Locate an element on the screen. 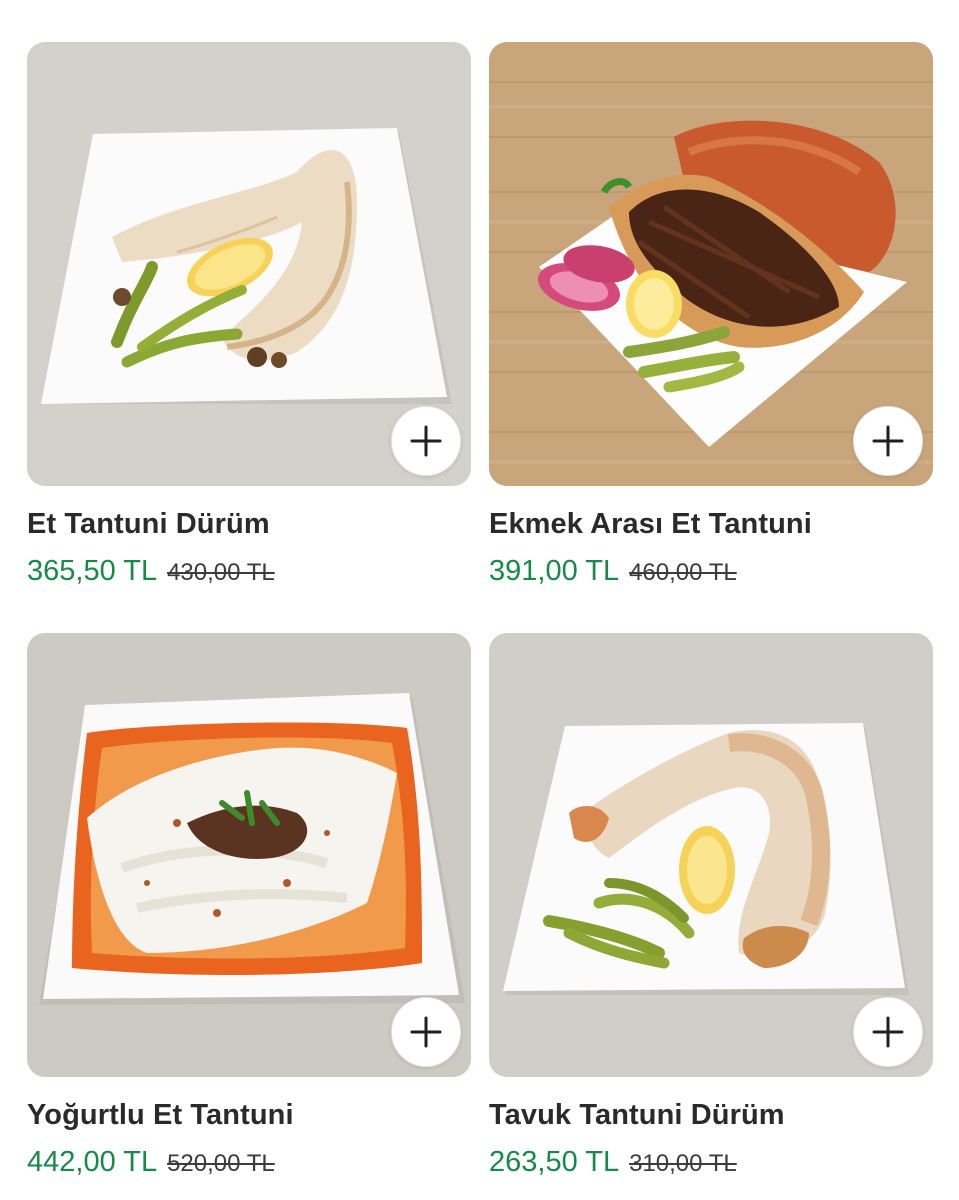 The image size is (959, 1200). current-price: 391,00 TL is located at coordinates (554, 571).